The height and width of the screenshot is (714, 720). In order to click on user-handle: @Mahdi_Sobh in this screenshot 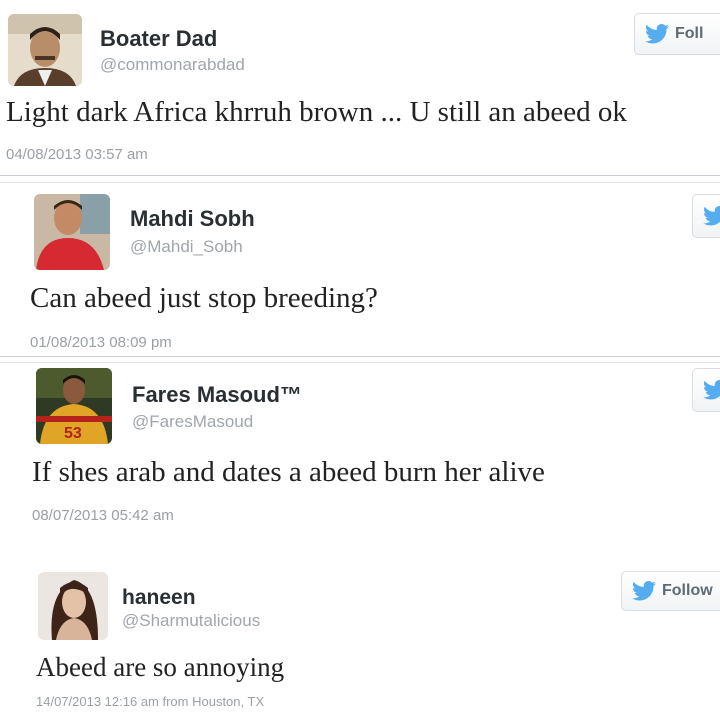, I will do `click(186, 247)`.